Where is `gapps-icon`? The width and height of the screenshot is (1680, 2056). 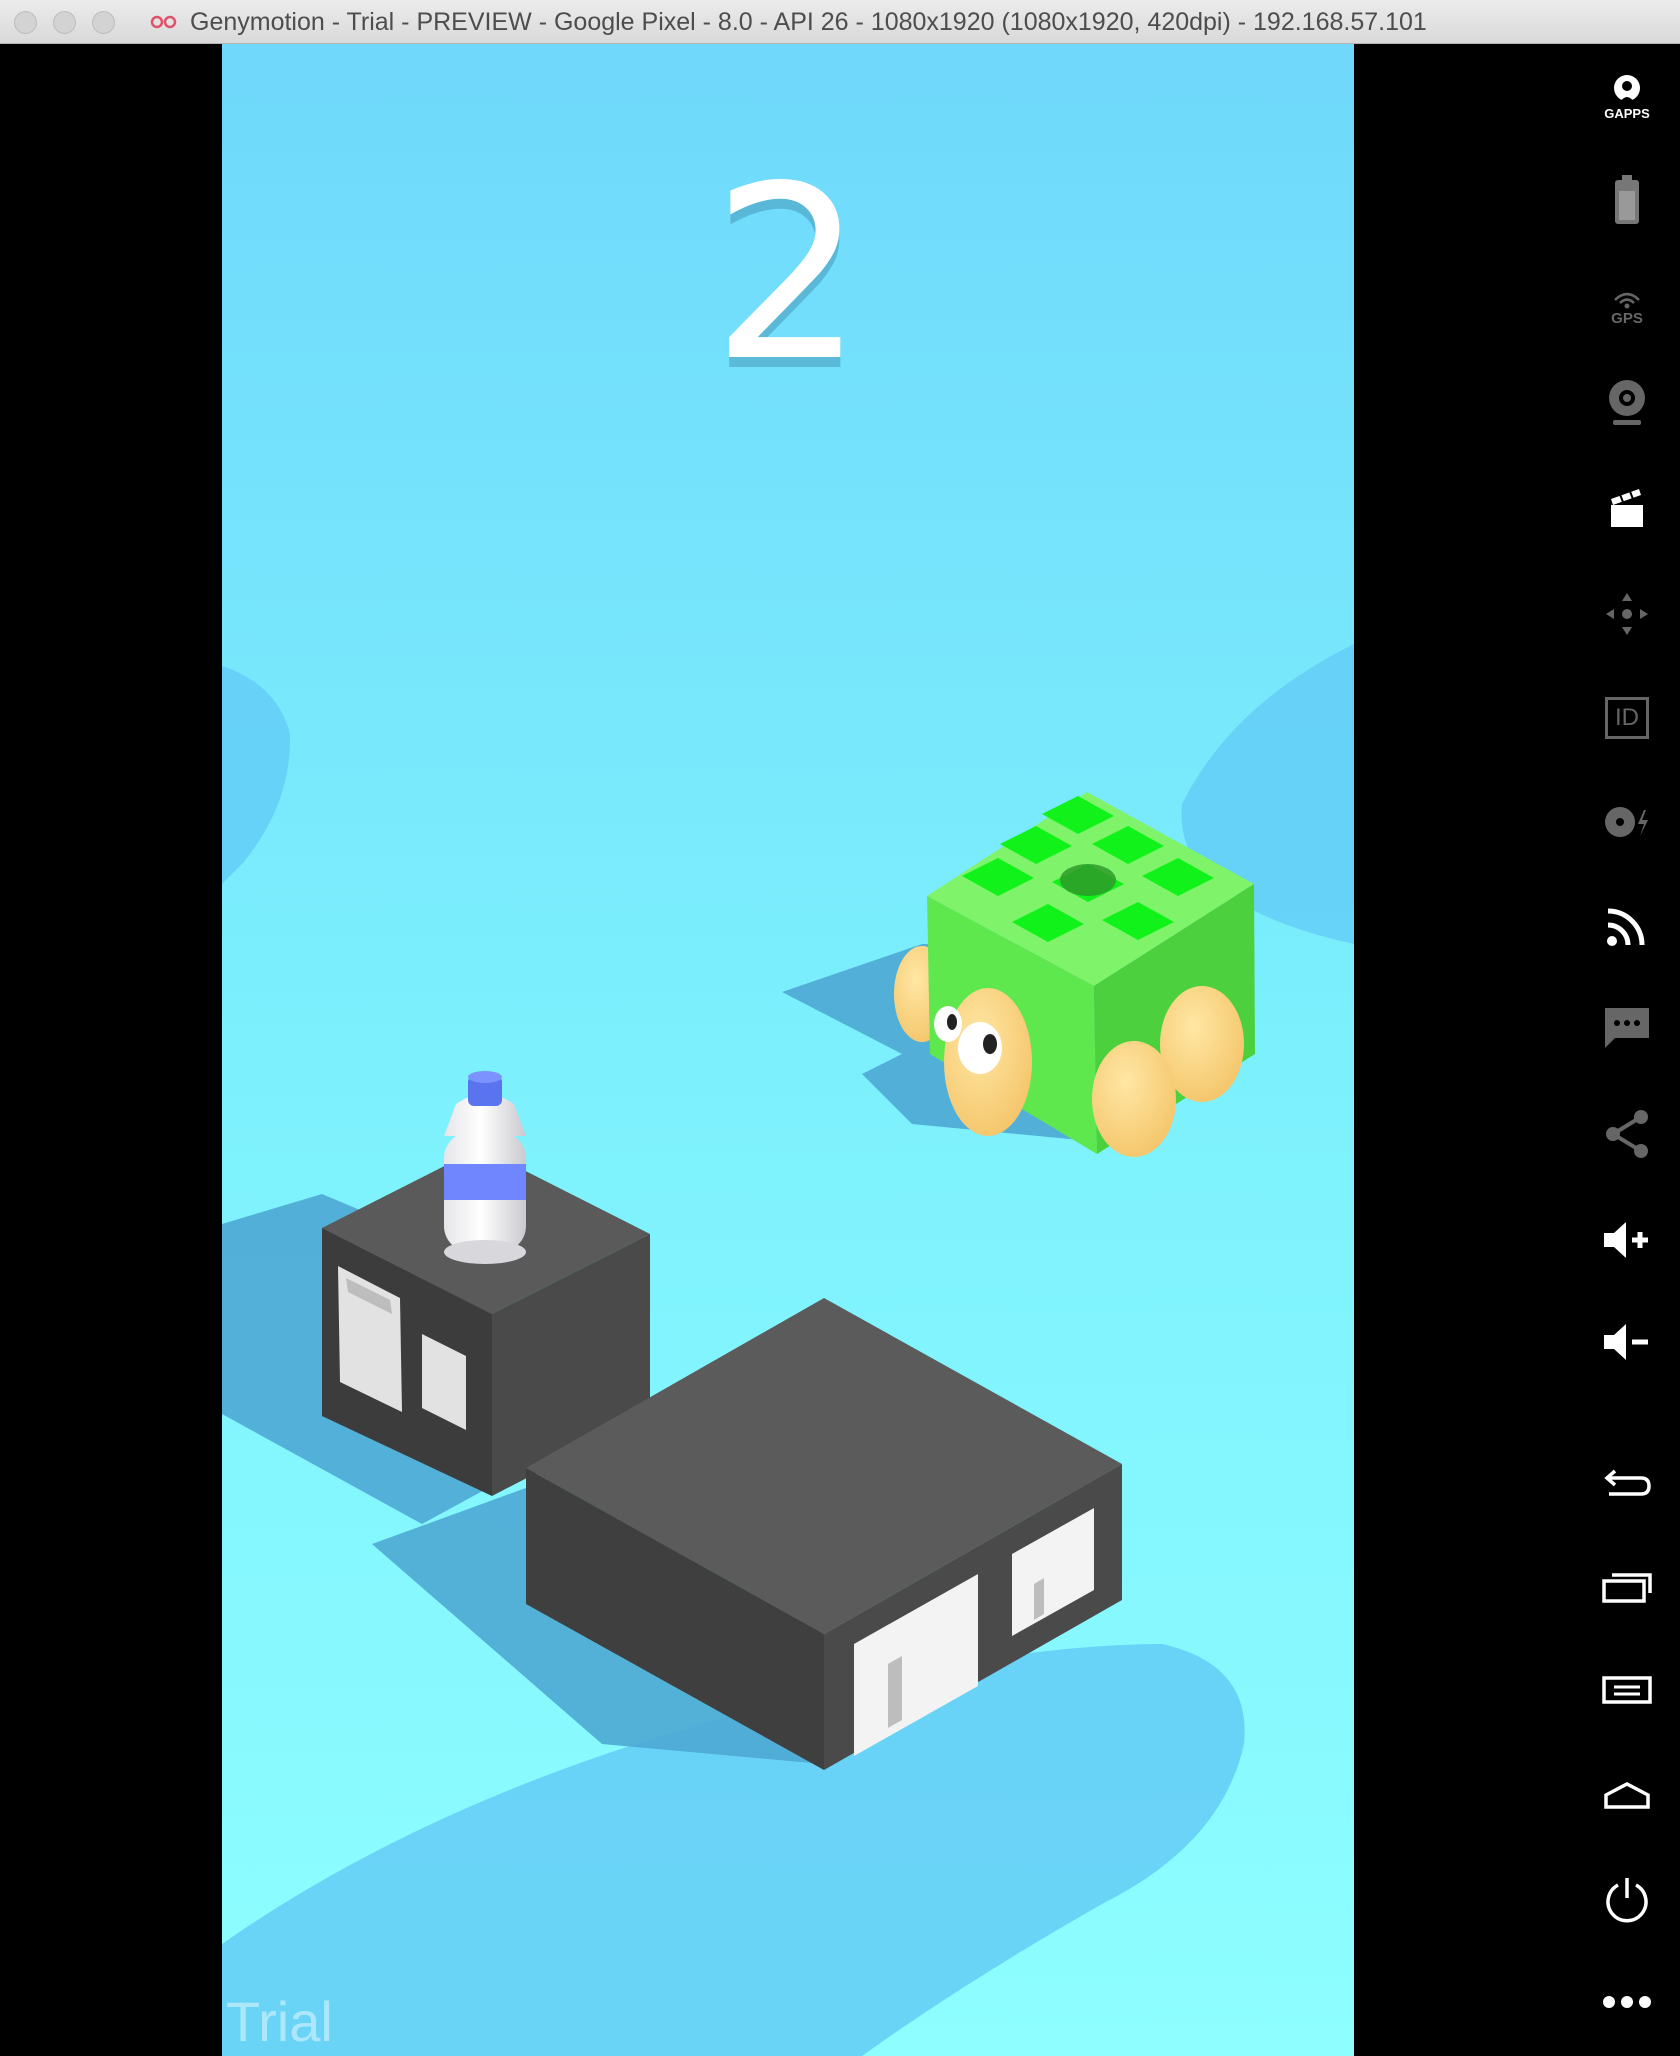 gapps-icon is located at coordinates (1627, 88).